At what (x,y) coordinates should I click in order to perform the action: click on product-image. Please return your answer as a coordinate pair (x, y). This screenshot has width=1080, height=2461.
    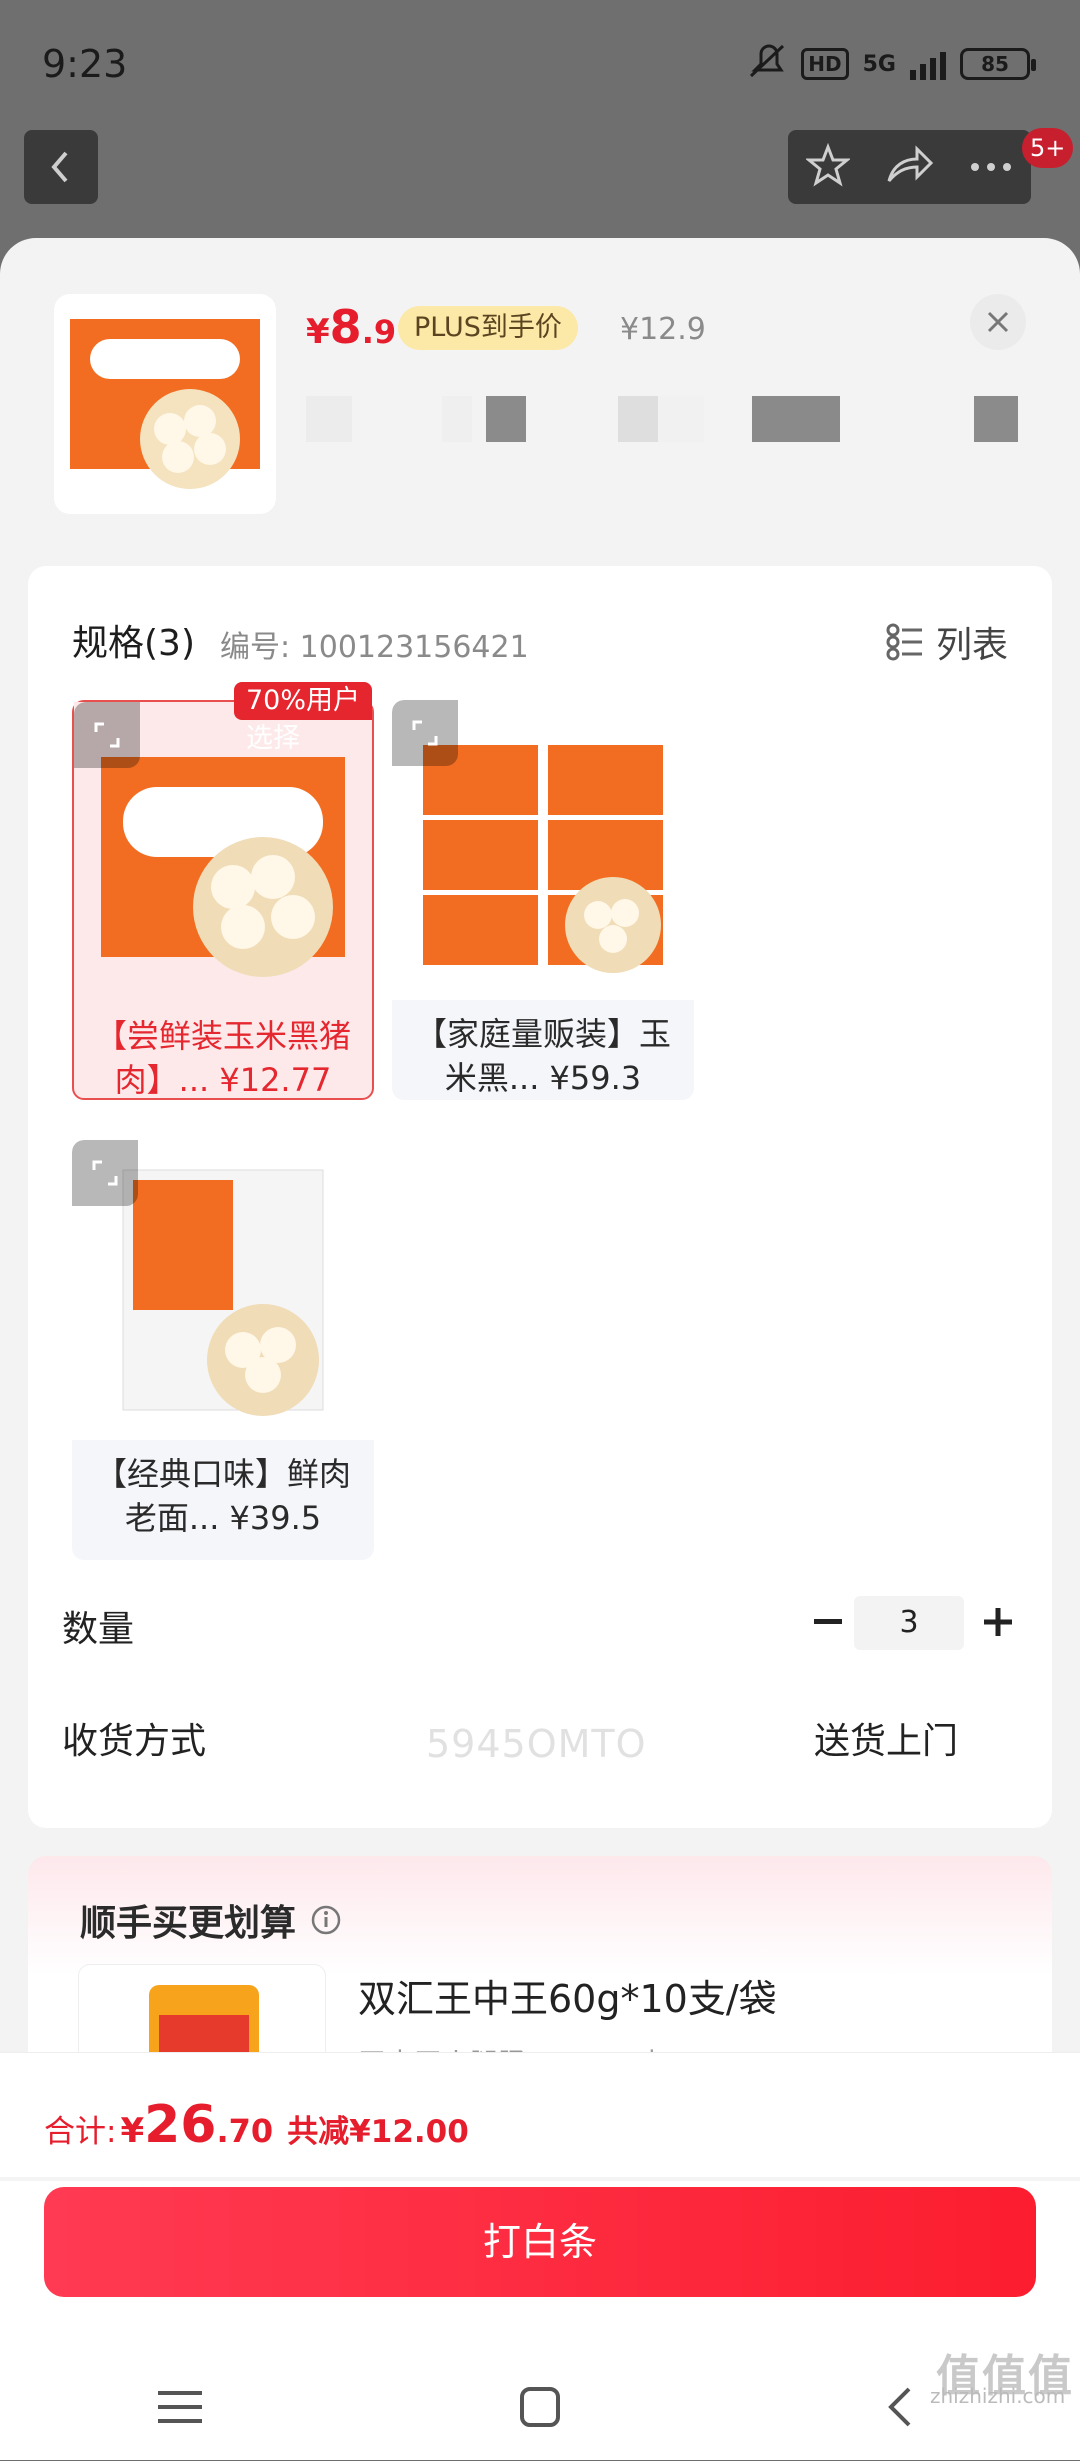
    Looking at the image, I should click on (165, 404).